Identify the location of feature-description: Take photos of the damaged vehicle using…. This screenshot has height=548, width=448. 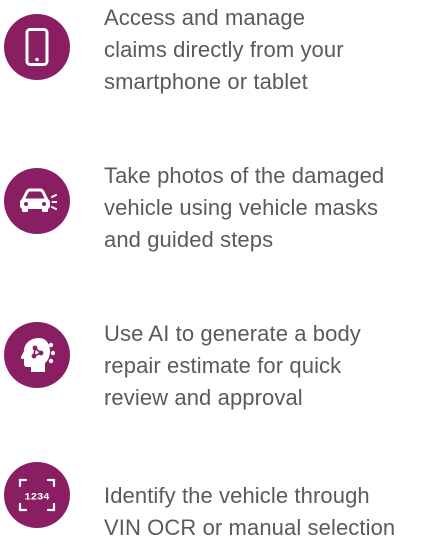
(276, 208).